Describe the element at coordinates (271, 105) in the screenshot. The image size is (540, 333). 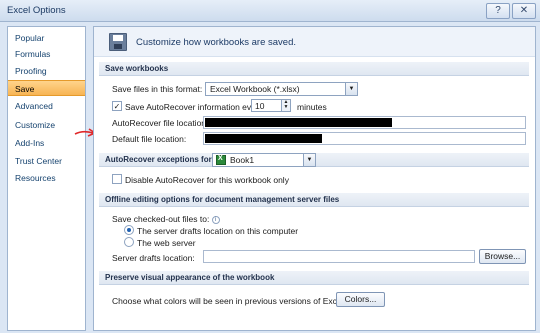
I see `autorecover-minutes-spinner: 10 ▲ ▼` at that location.